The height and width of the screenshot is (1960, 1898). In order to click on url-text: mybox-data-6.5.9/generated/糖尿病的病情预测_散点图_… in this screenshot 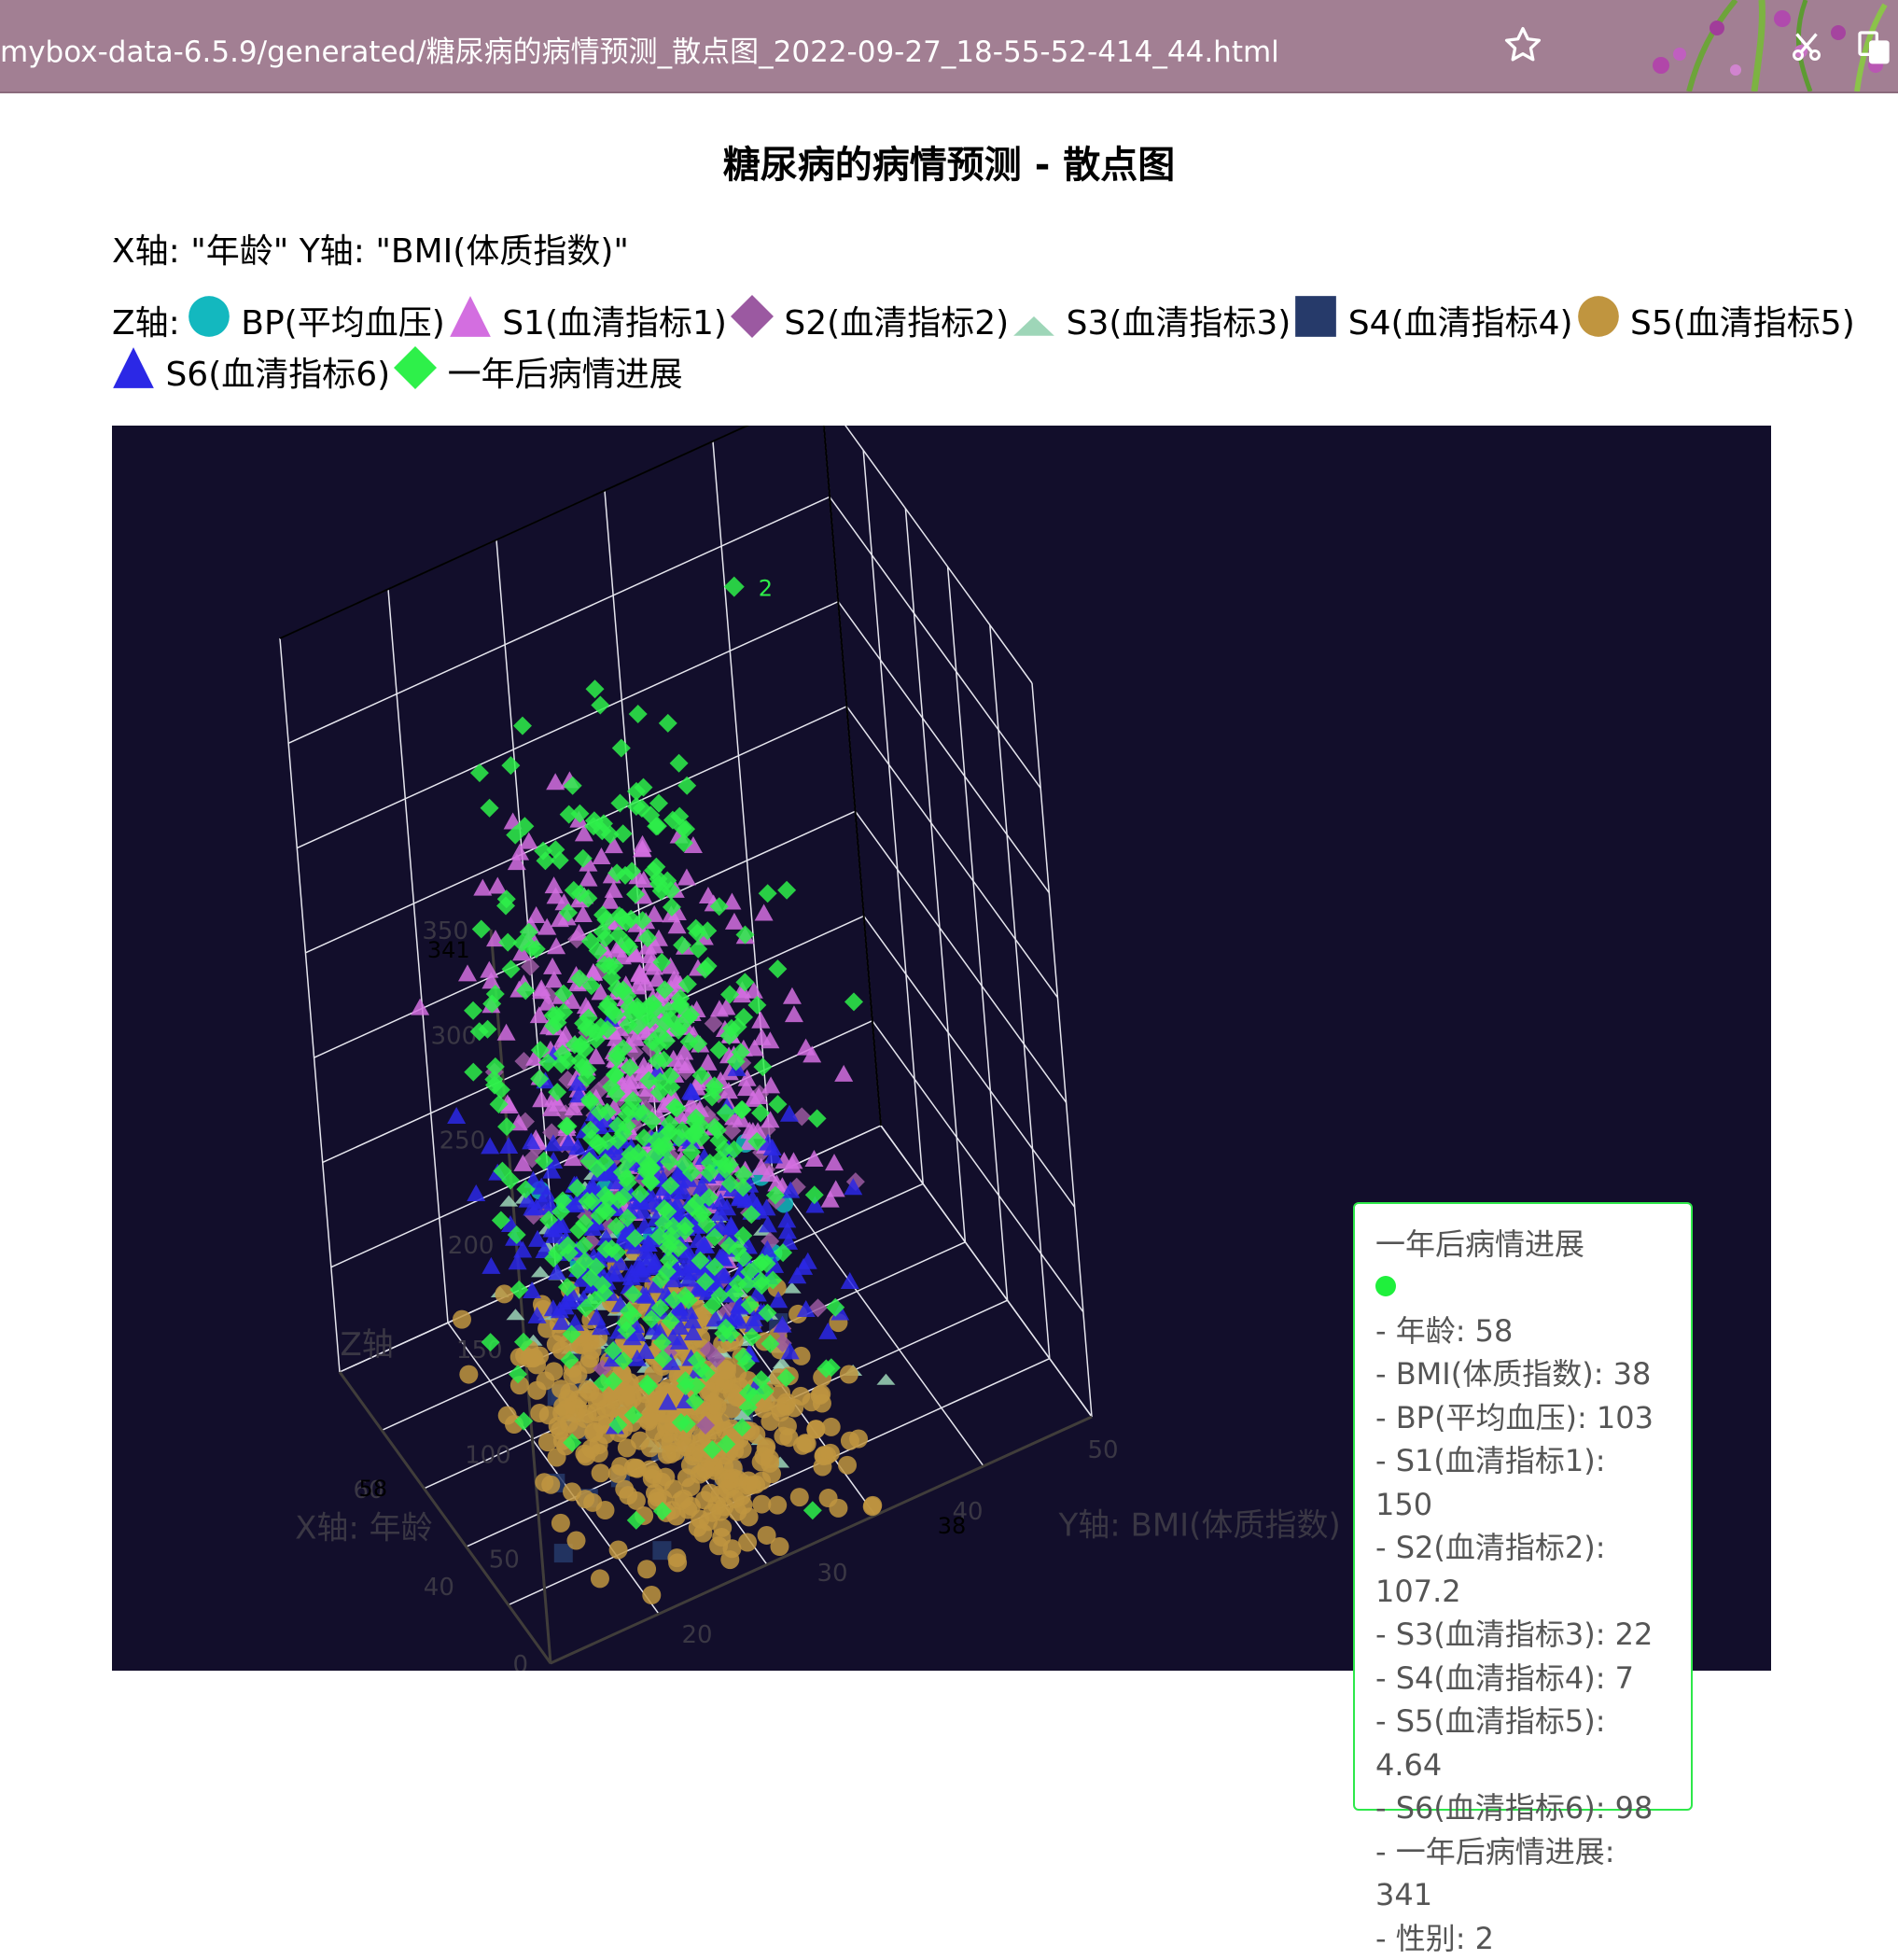, I will do `click(639, 49)`.